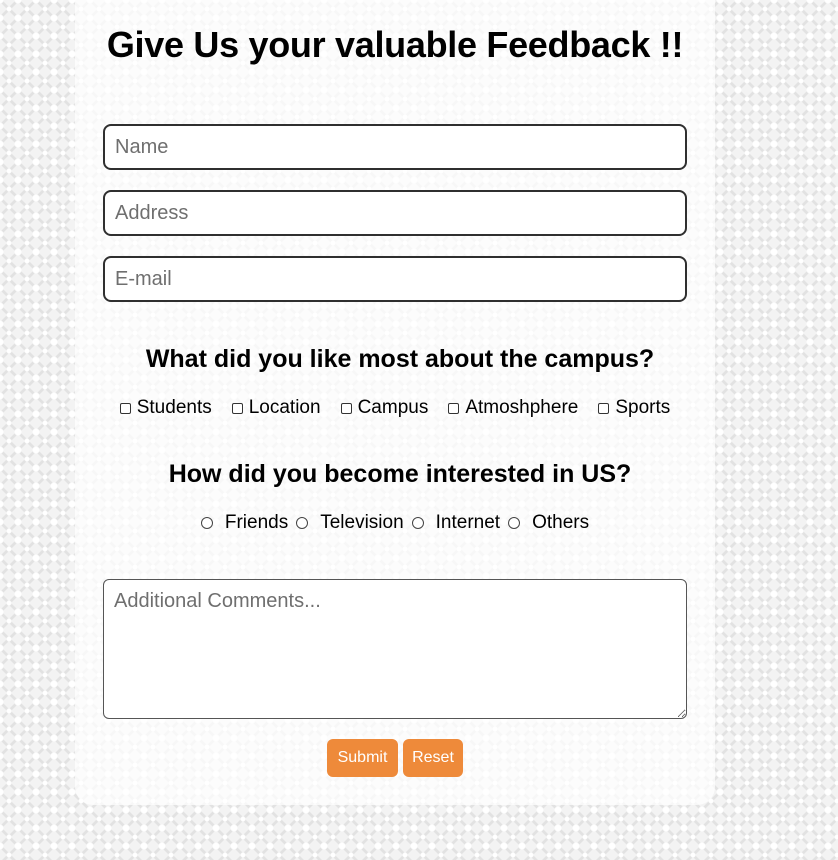  What do you see at coordinates (395, 279) in the screenshot?
I see `email-input` at bounding box center [395, 279].